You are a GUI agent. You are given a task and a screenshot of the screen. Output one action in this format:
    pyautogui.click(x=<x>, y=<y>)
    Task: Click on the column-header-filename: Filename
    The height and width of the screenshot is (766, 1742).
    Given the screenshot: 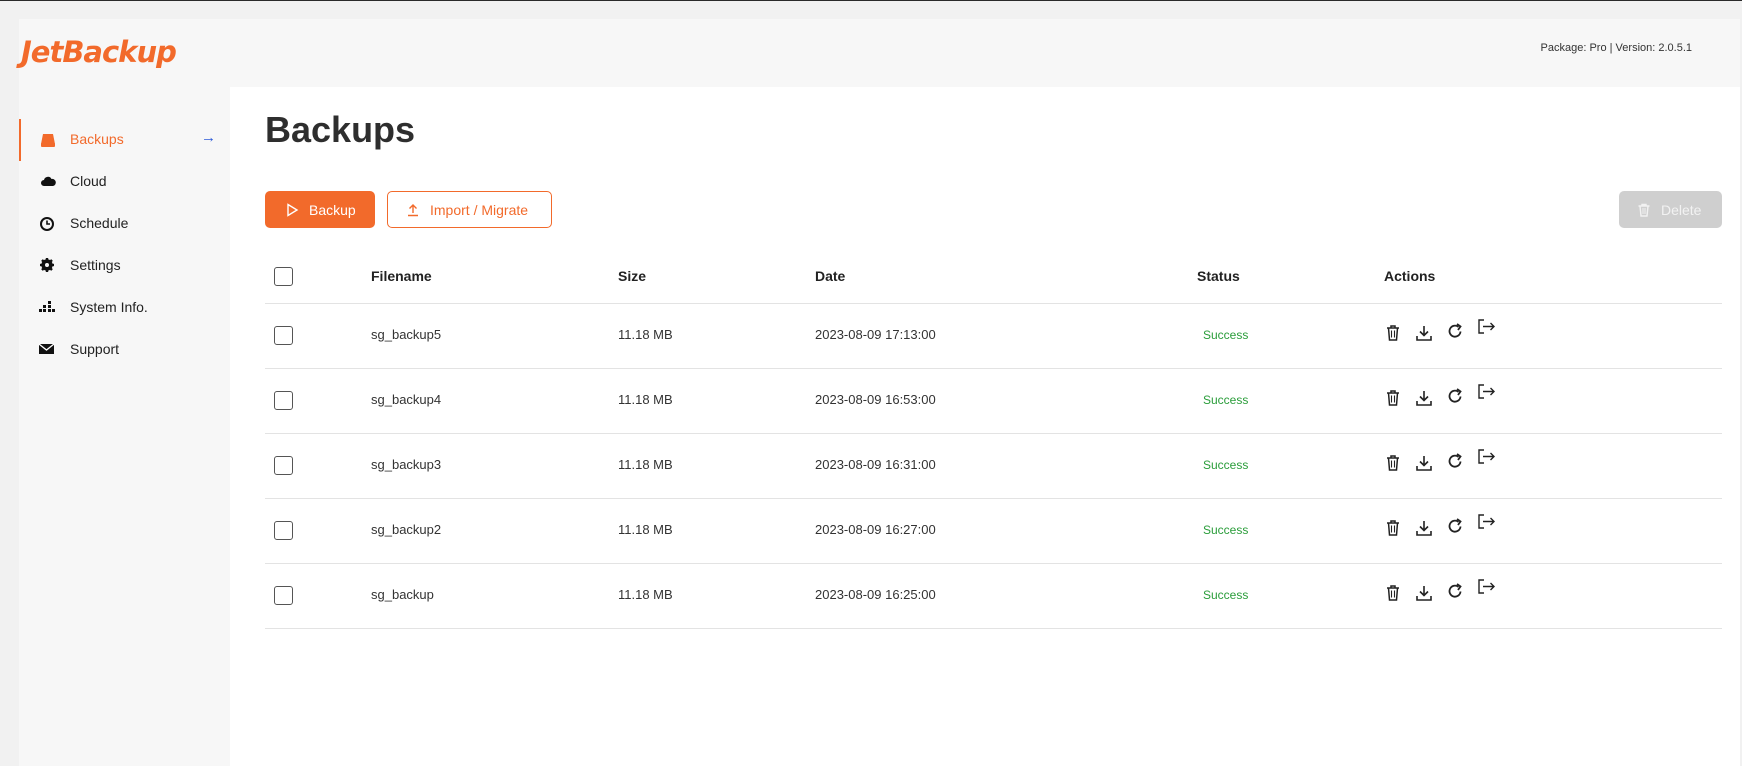 What is the action you would take?
    pyautogui.click(x=401, y=276)
    